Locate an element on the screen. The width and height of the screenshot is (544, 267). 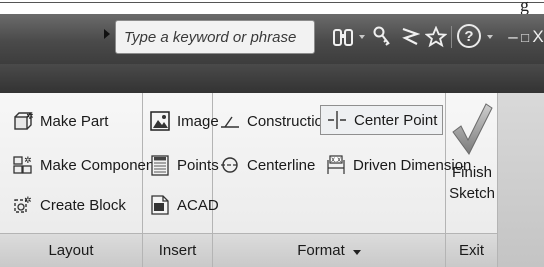
finish-sketch-button: Finish Sketch is located at coordinates (472, 164).